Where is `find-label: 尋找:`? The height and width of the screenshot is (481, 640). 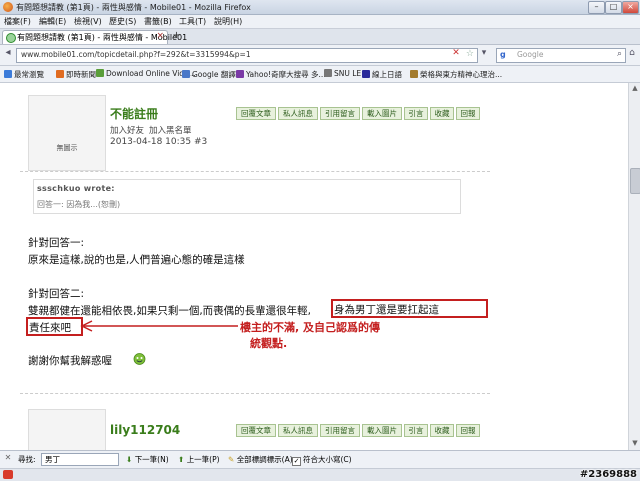
find-label: 尋找: is located at coordinates (27, 459).